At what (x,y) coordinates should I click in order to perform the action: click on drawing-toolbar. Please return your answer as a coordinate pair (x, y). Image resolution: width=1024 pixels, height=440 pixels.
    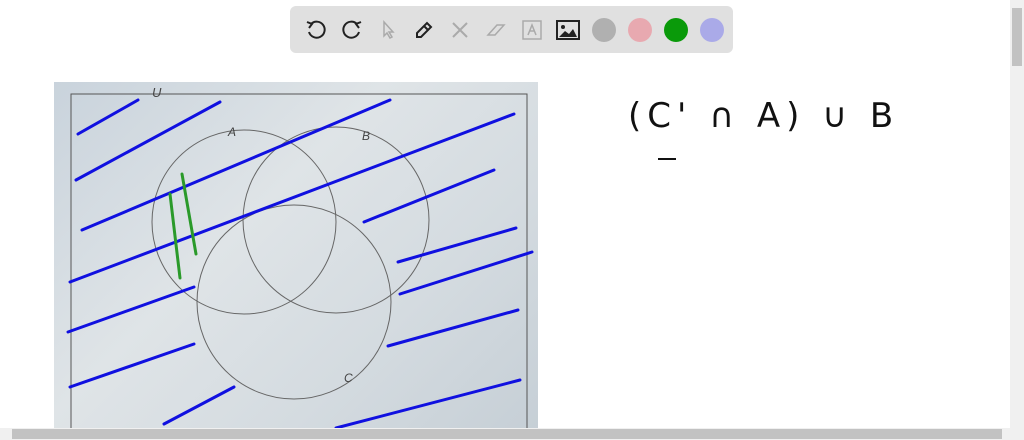
    Looking at the image, I should click on (511, 29).